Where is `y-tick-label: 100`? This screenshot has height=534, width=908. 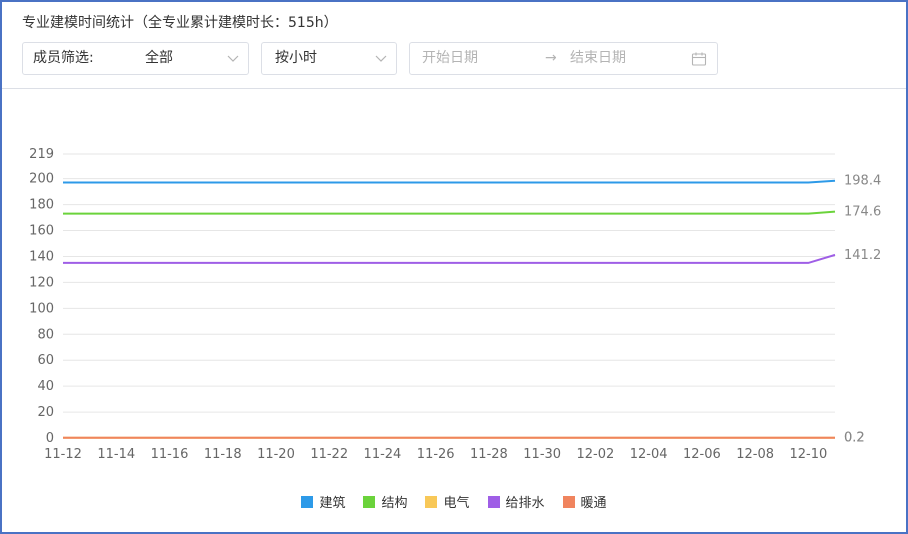
y-tick-label: 100 is located at coordinates (41, 308).